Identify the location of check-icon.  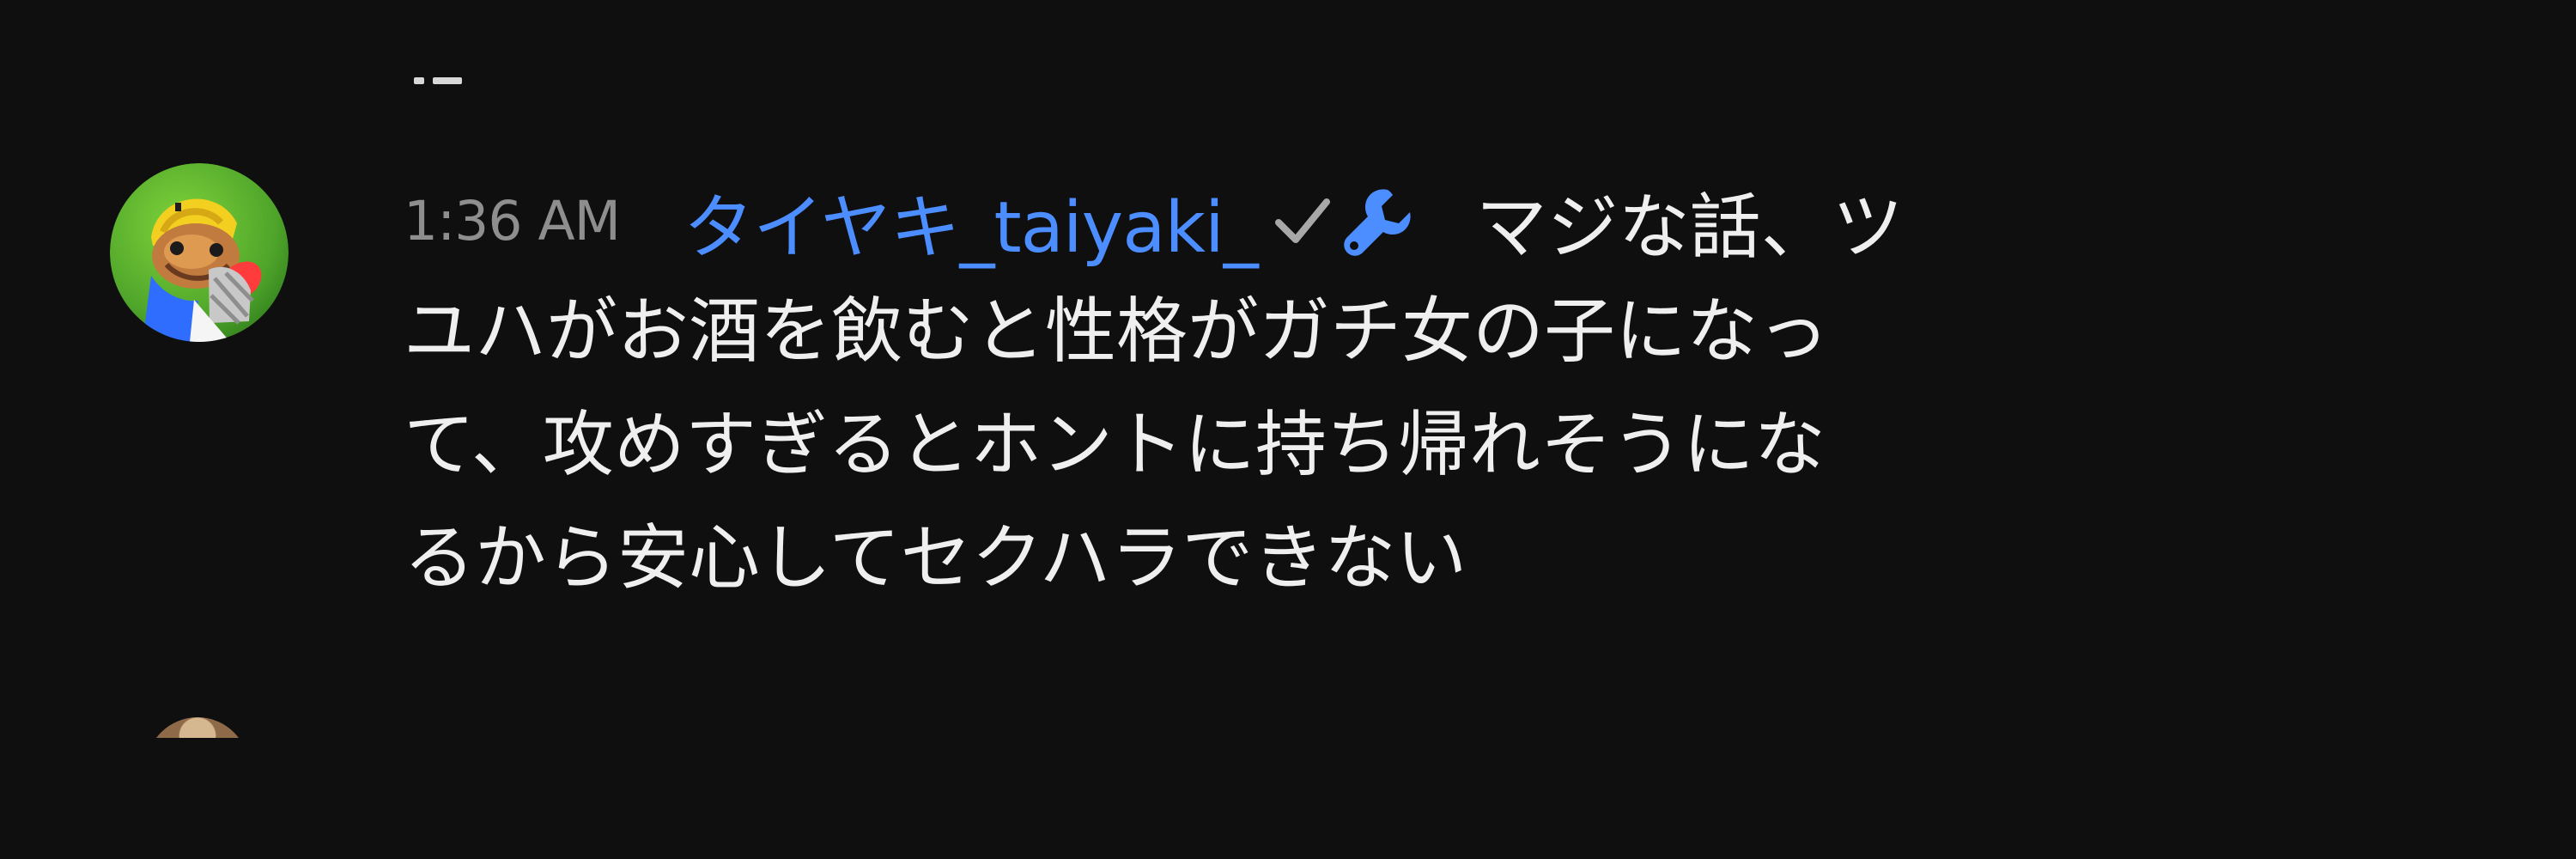
(1303, 221).